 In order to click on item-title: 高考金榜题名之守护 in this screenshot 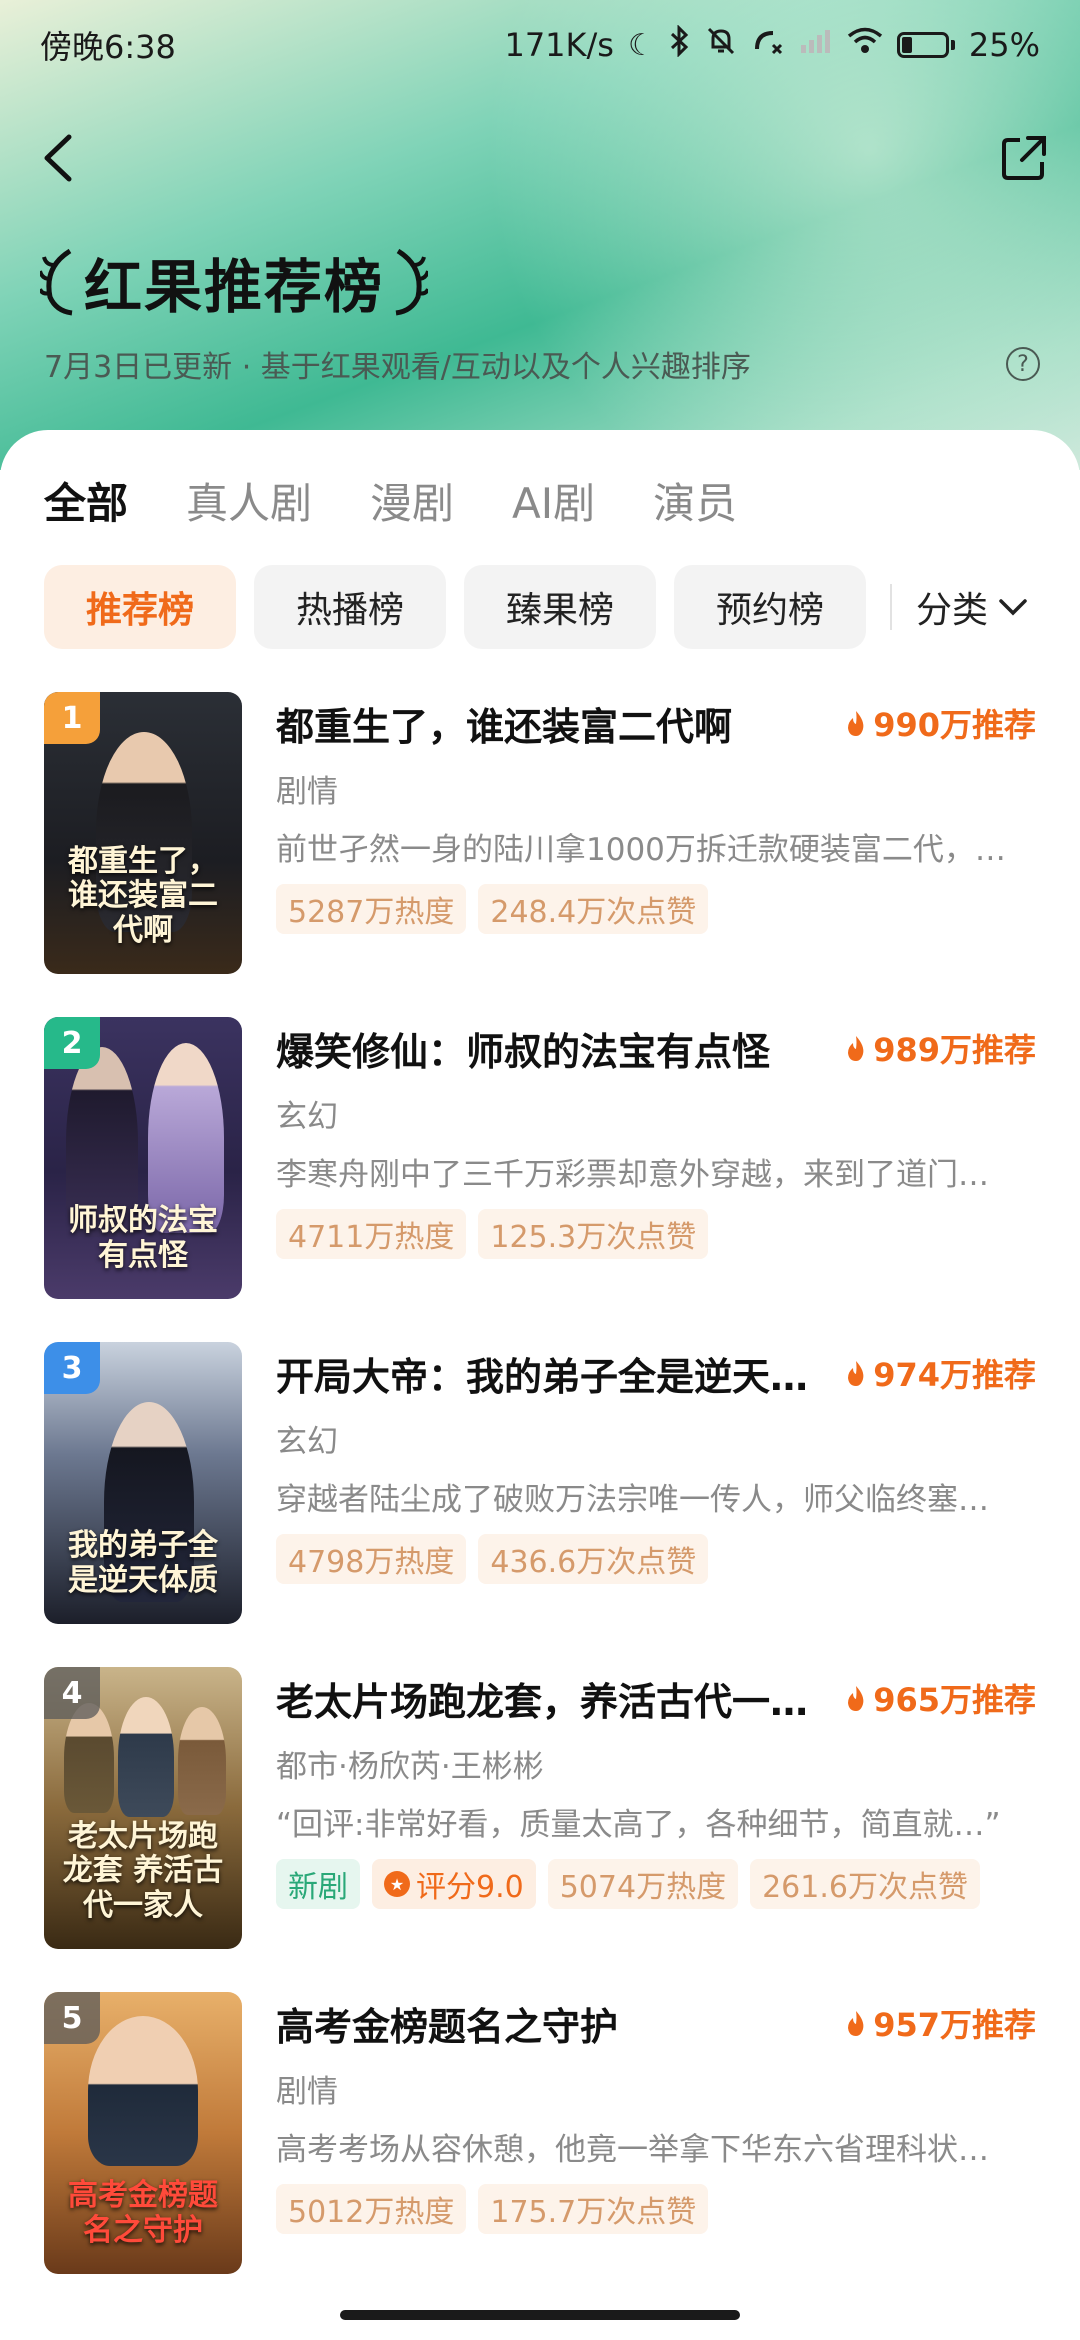, I will do `click(447, 2026)`.